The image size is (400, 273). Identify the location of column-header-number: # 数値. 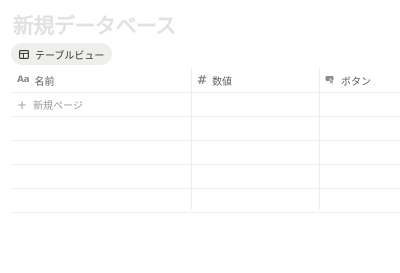
(214, 80).